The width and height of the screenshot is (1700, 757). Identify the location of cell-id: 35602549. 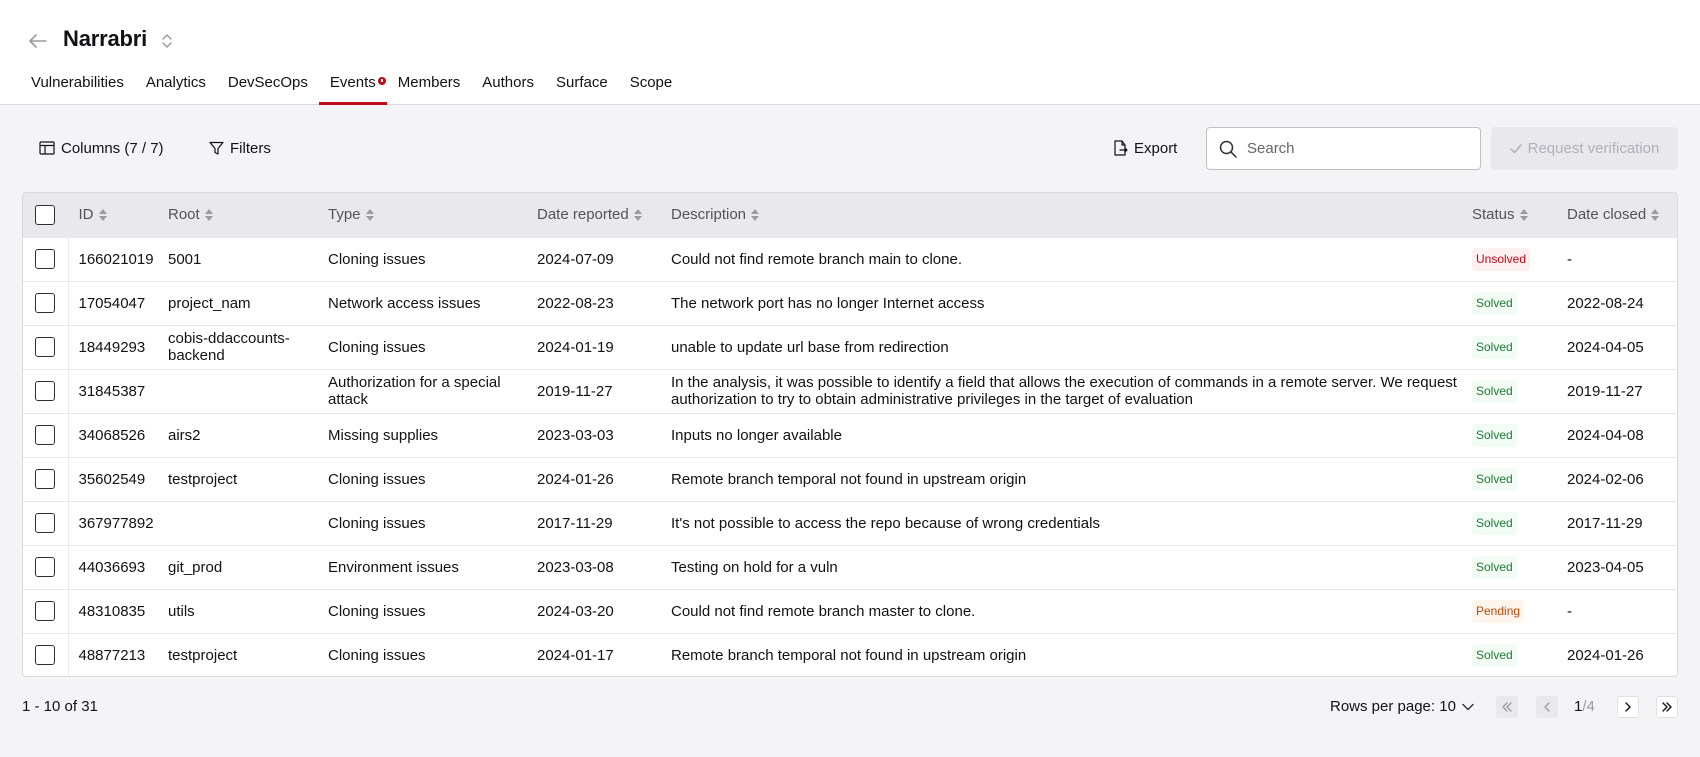
(112, 479).